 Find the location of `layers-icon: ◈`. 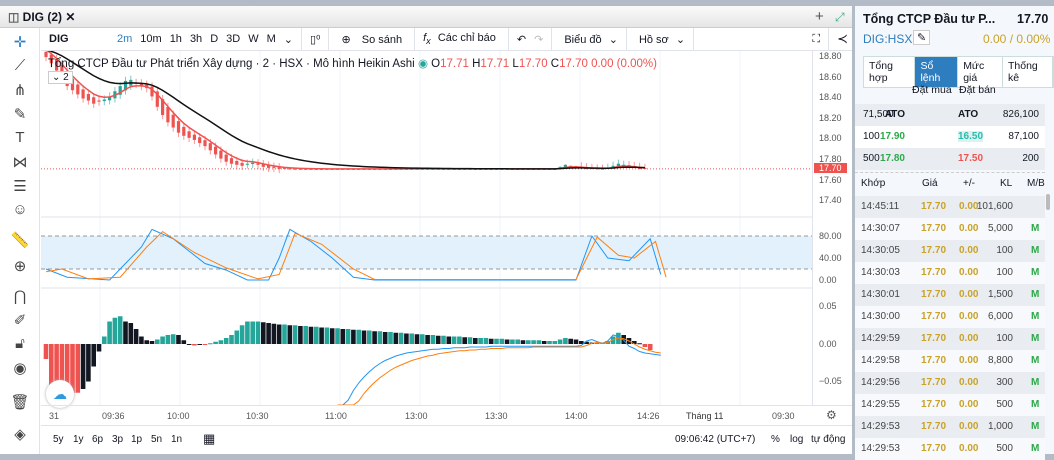

layers-icon: ◈ is located at coordinates (20, 434).